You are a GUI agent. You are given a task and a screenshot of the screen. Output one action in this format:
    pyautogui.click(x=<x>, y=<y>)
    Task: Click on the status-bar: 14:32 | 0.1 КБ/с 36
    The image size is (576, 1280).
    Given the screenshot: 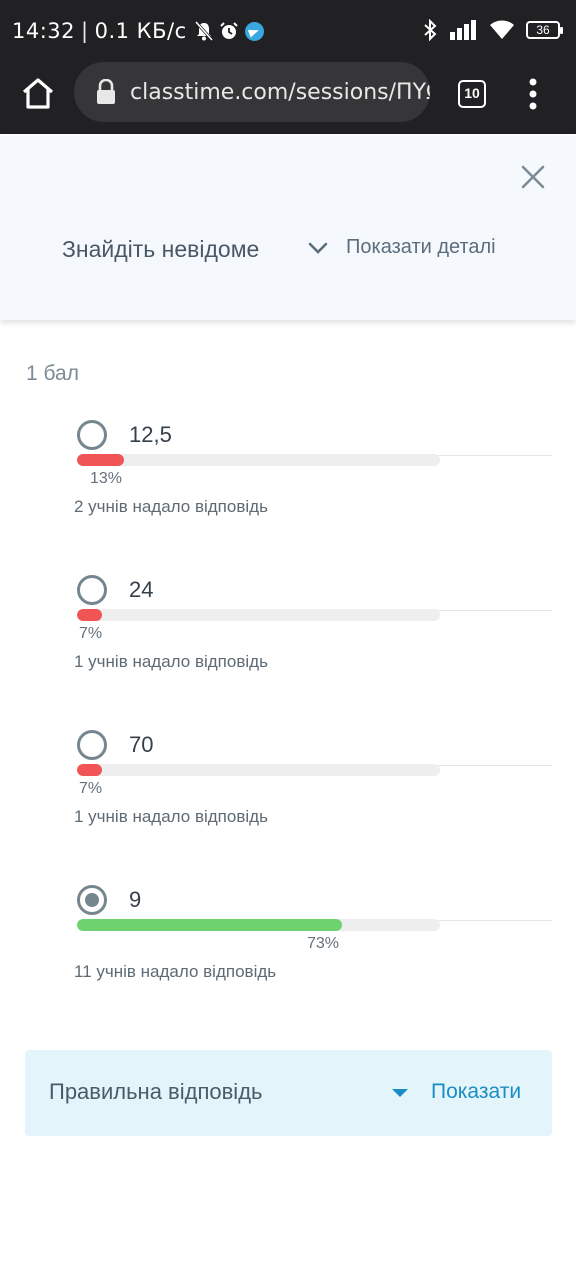 What is the action you would take?
    pyautogui.click(x=288, y=31)
    